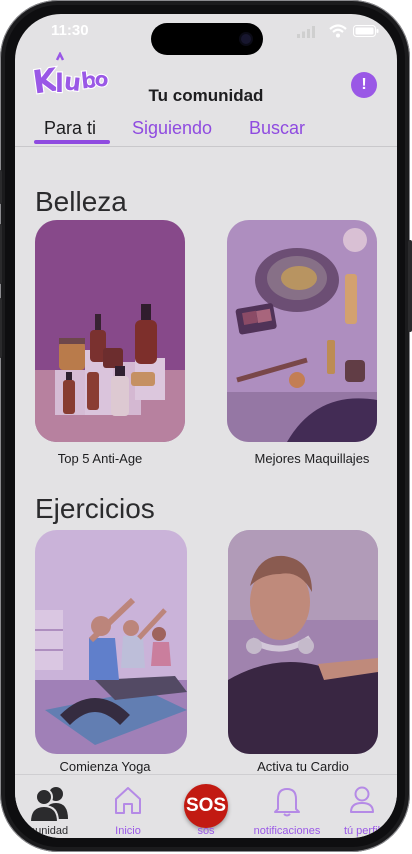 The height and width of the screenshot is (854, 412). I want to click on profile-icon, so click(362, 799).